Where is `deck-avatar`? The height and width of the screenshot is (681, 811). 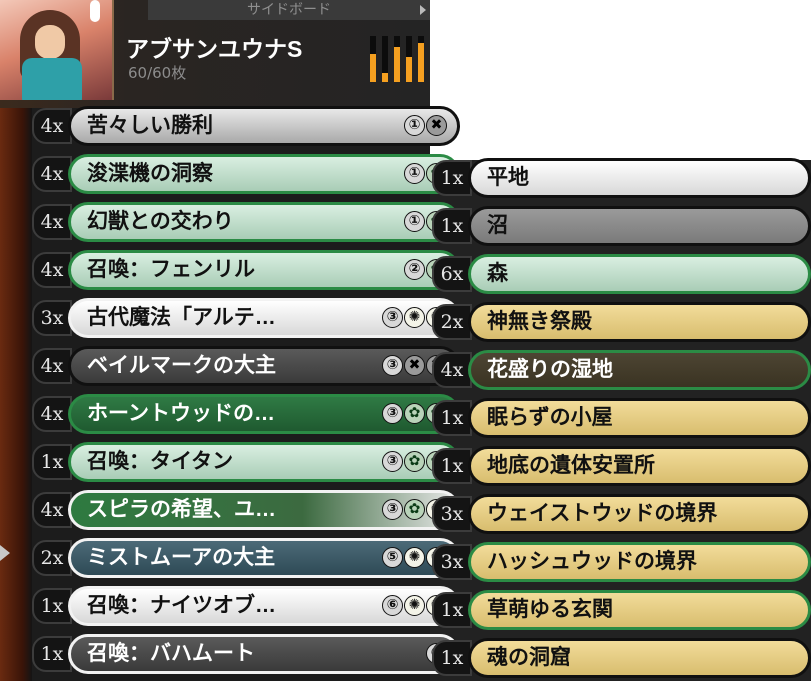 deck-avatar is located at coordinates (57, 50).